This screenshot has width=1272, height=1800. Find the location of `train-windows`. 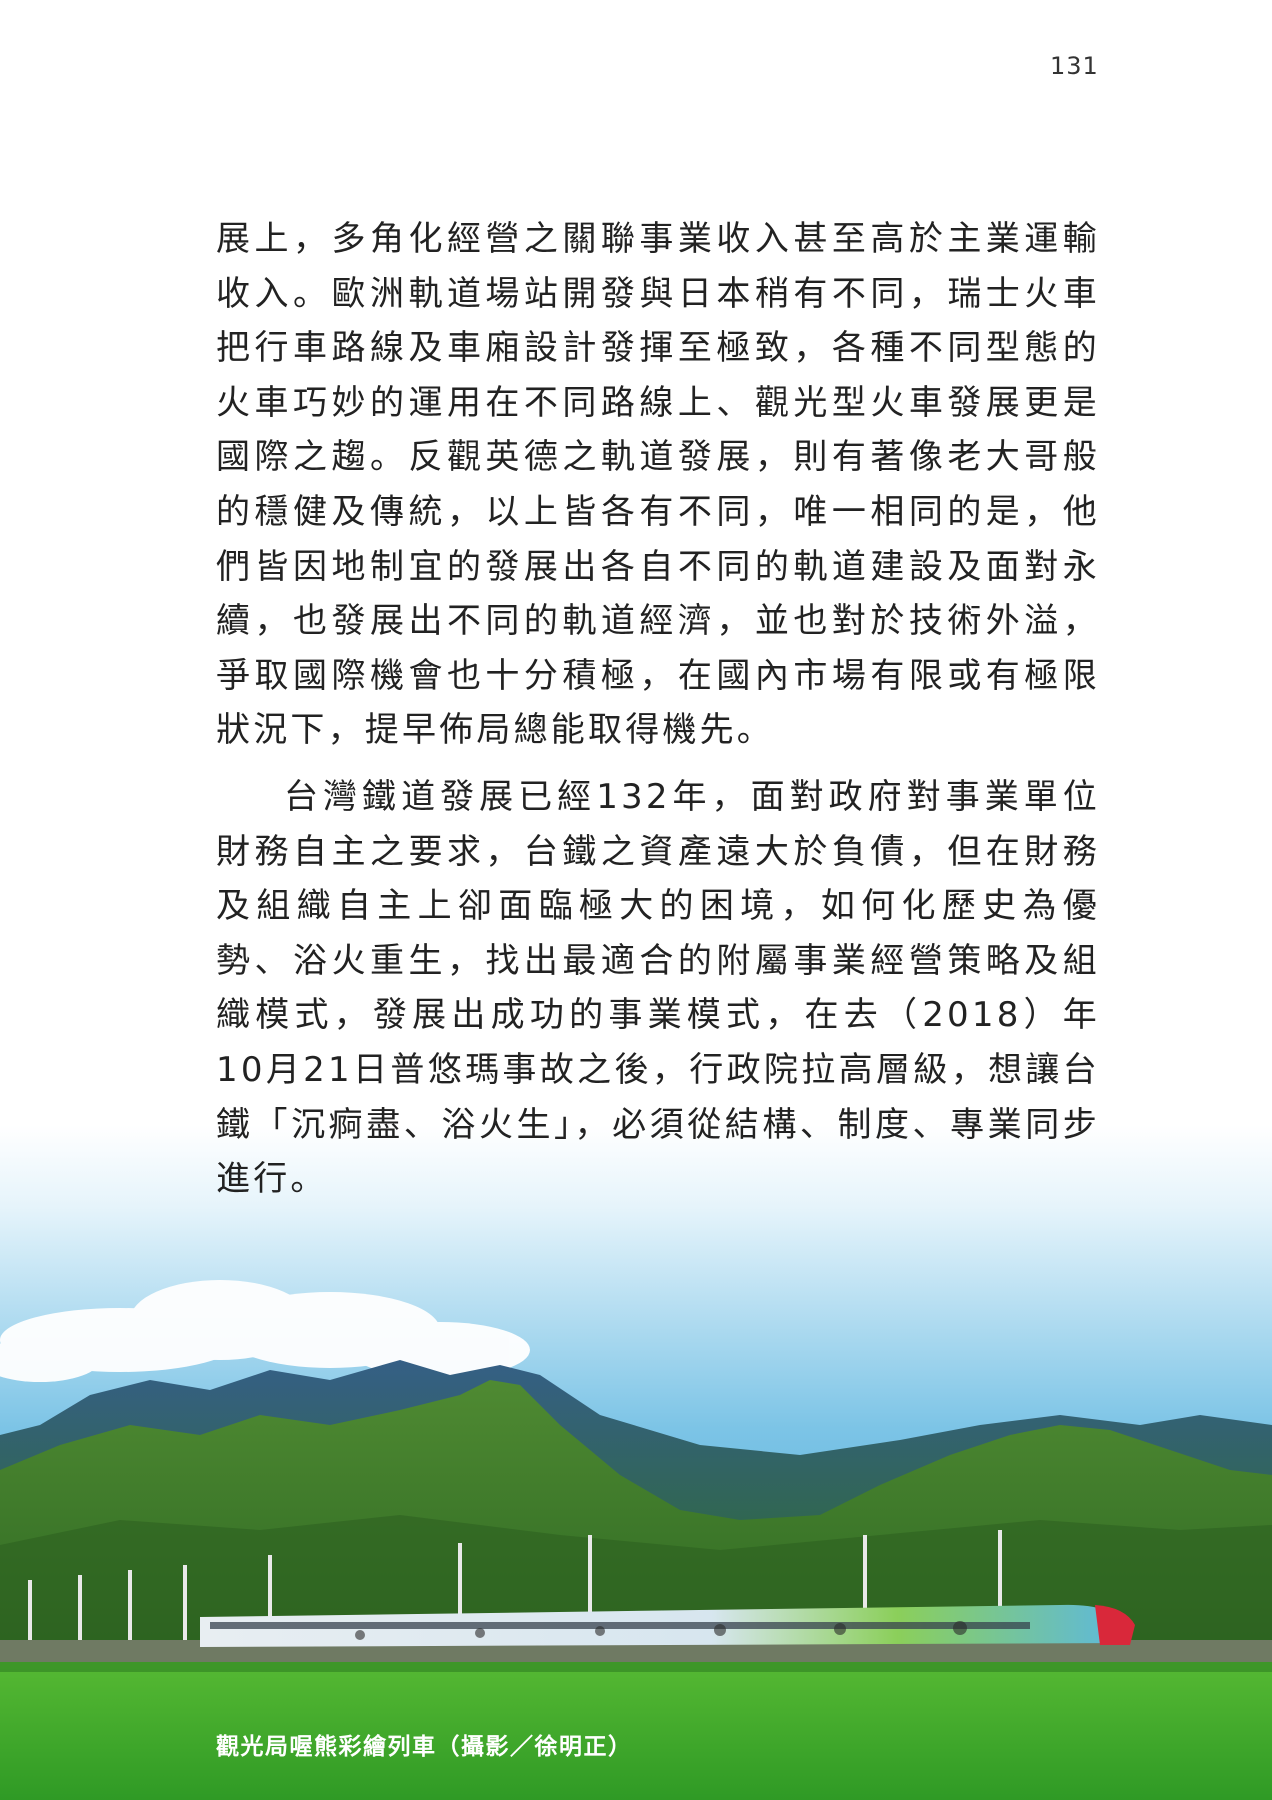

train-windows is located at coordinates (620, 1625).